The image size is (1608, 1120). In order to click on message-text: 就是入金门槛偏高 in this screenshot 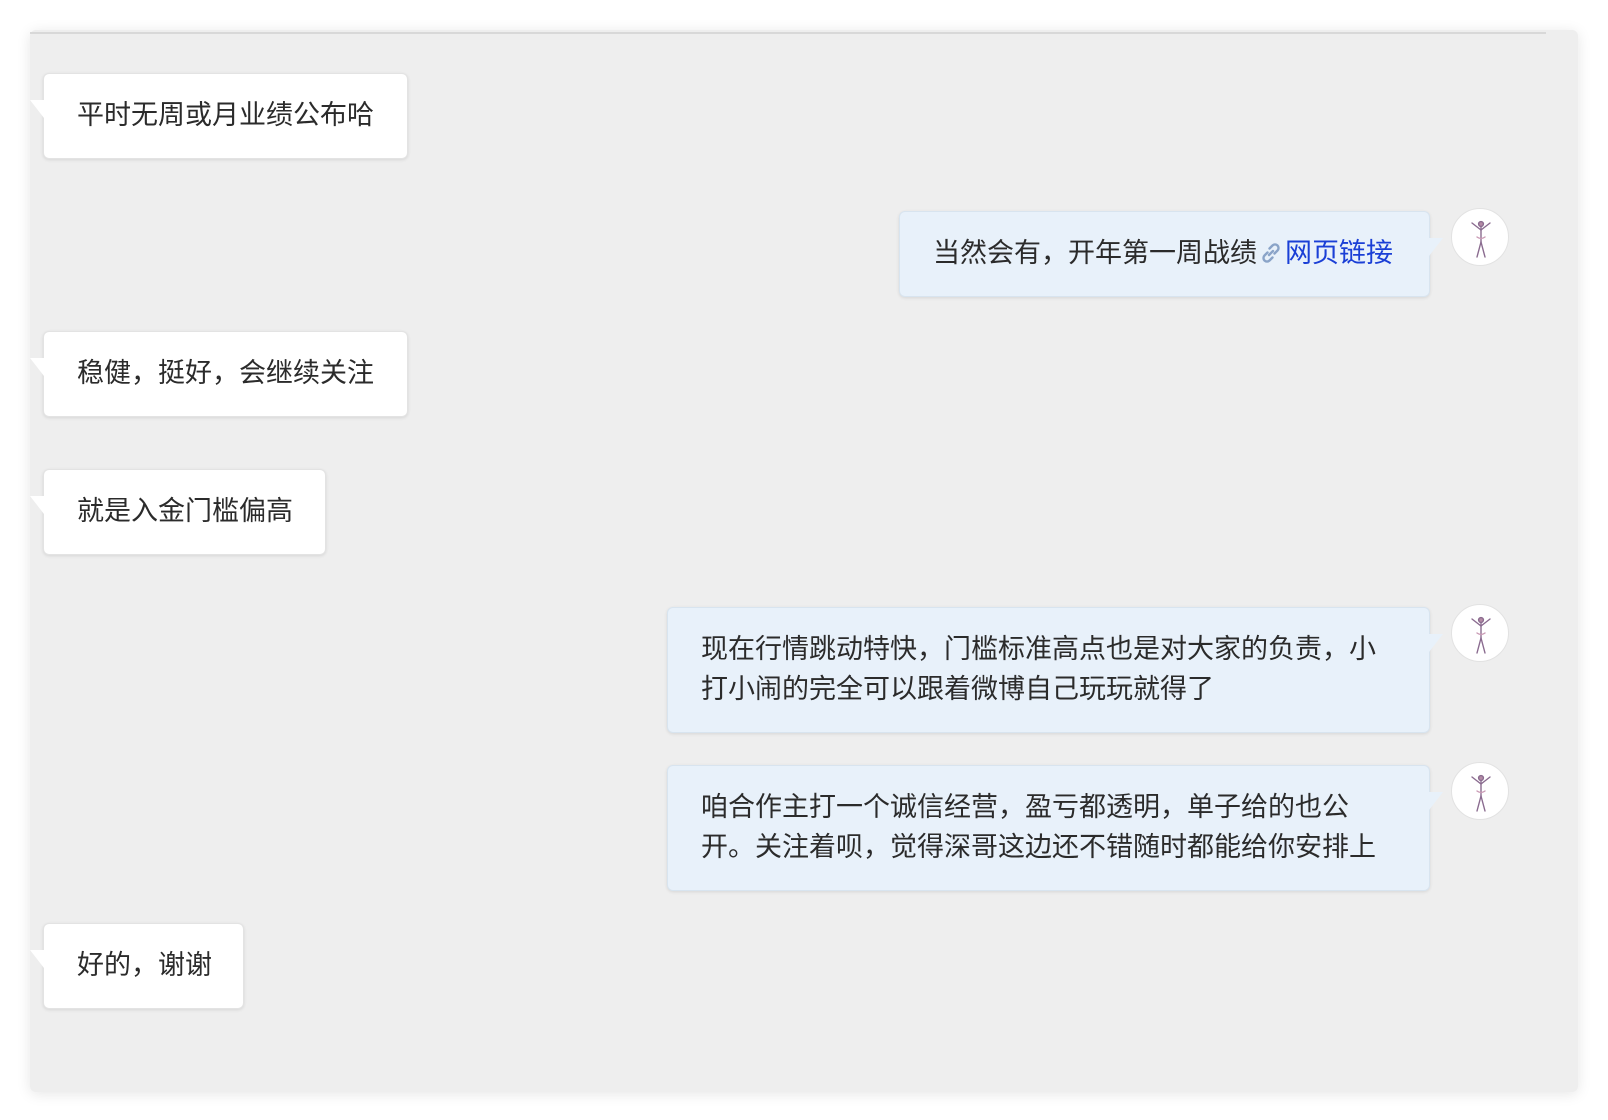, I will do `click(185, 511)`.